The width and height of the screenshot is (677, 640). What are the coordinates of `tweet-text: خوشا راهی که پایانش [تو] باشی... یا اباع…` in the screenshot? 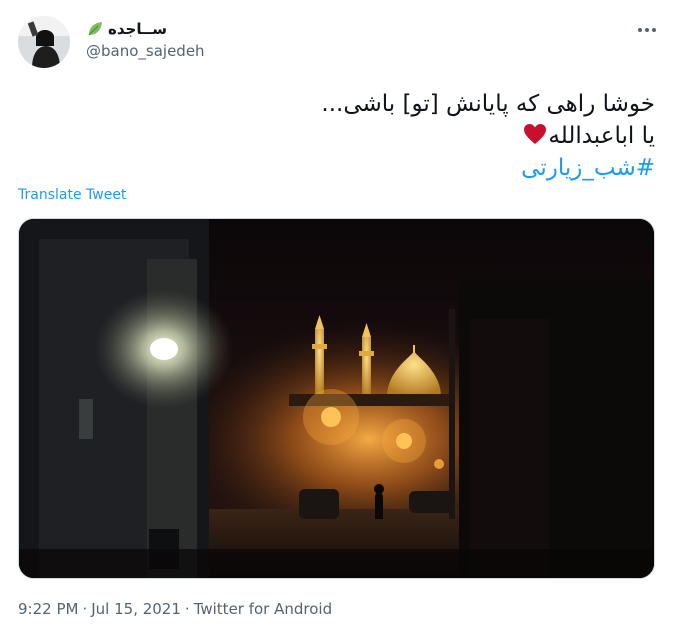 It's located at (345, 136).